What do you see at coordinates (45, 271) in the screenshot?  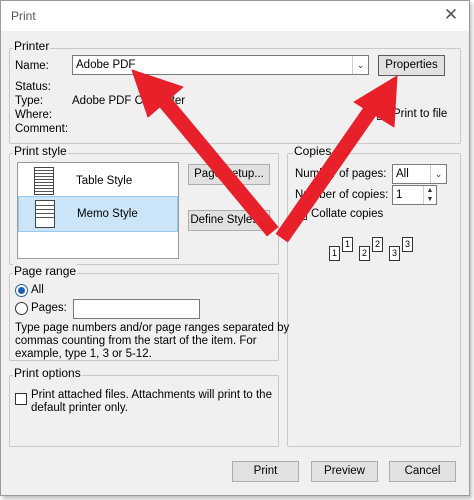 I see `page-range-group-label: Page range` at bounding box center [45, 271].